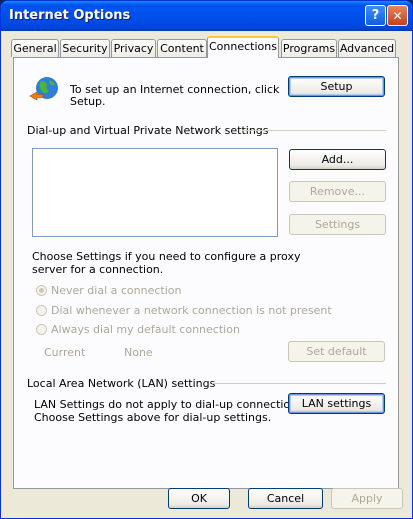 This screenshot has width=413, height=519. I want to click on dialup-divider, so click(314, 130).